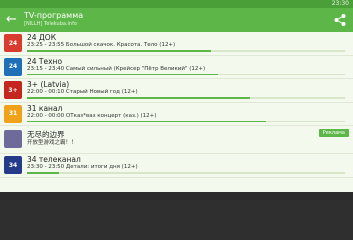  Describe the element at coordinates (176, 196) in the screenshot. I see `system-nav-bar` at that location.